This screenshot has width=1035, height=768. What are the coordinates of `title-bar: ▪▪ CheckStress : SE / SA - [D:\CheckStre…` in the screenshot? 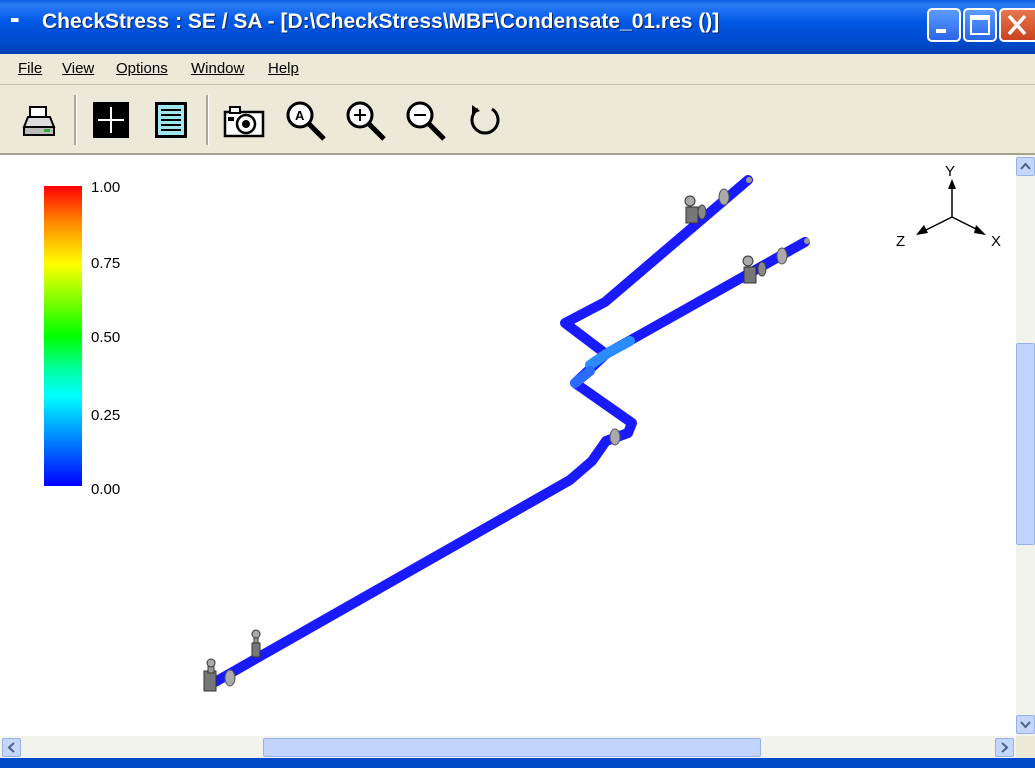 It's located at (517, 27).